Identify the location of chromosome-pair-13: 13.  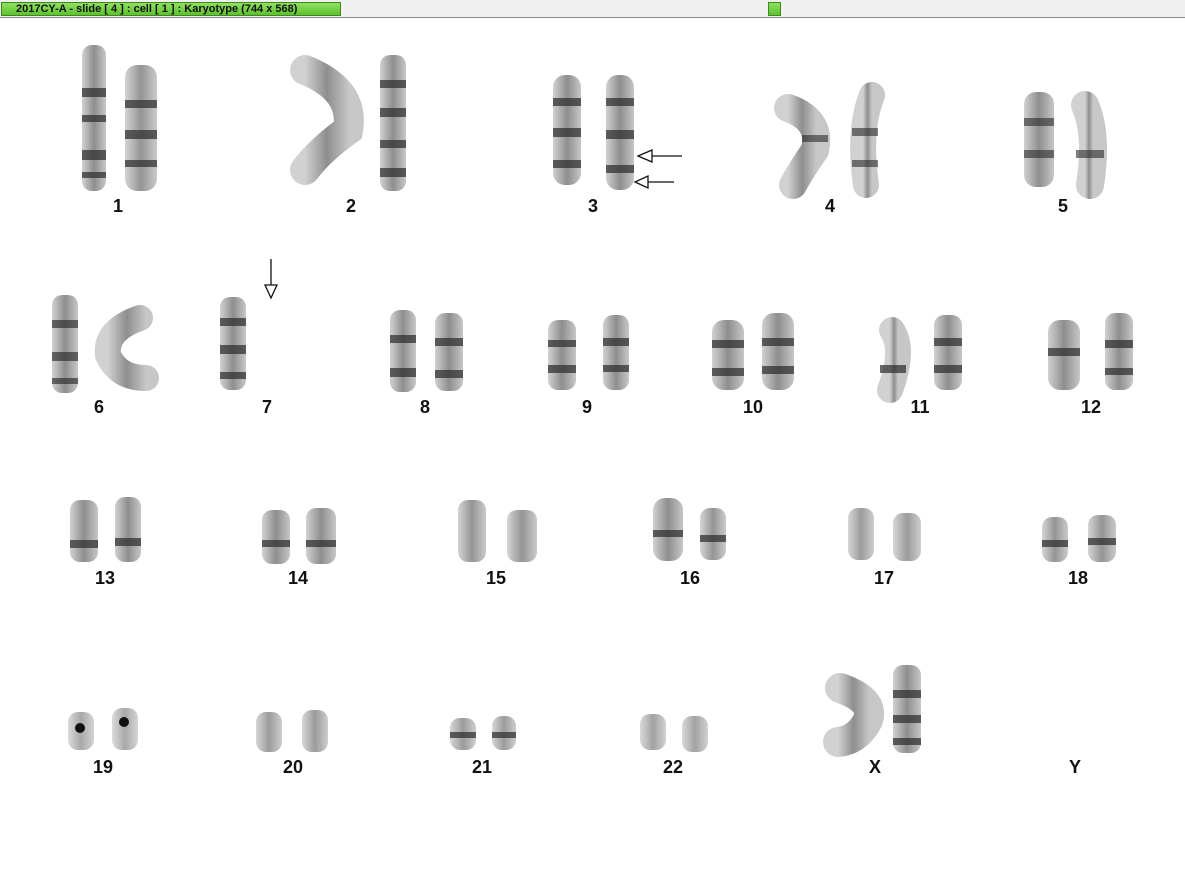
(105, 542).